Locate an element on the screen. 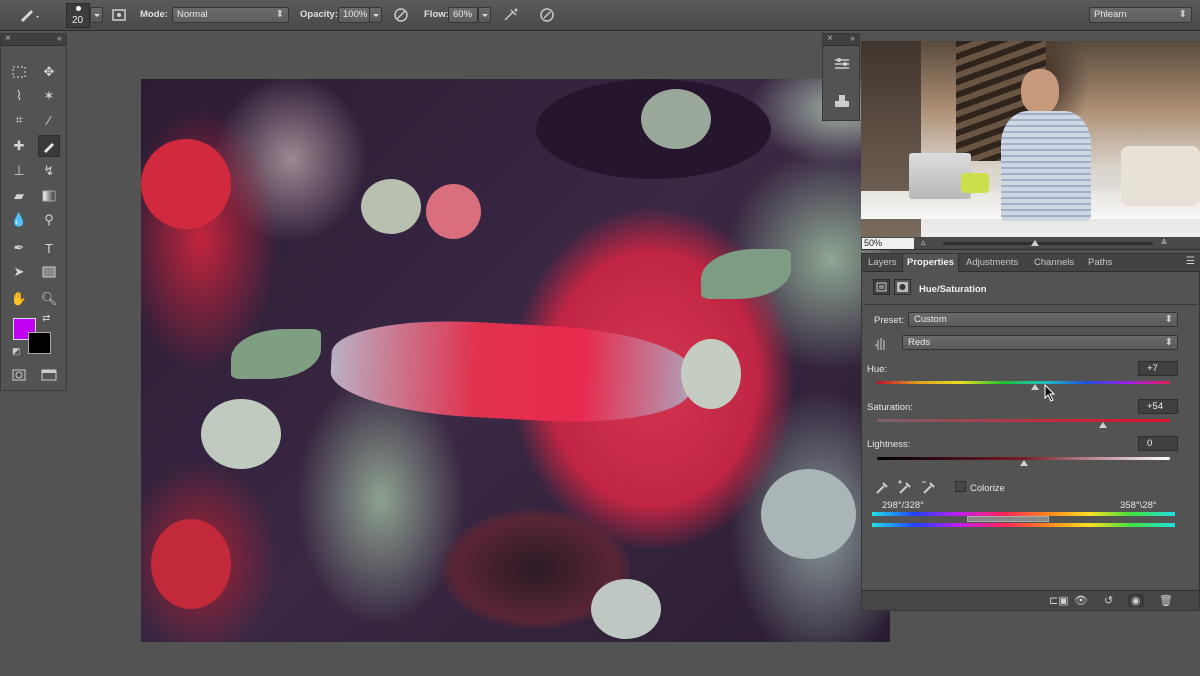 The width and height of the screenshot is (1200, 676). zoom-out-icon: ▵ is located at coordinates (923, 242).